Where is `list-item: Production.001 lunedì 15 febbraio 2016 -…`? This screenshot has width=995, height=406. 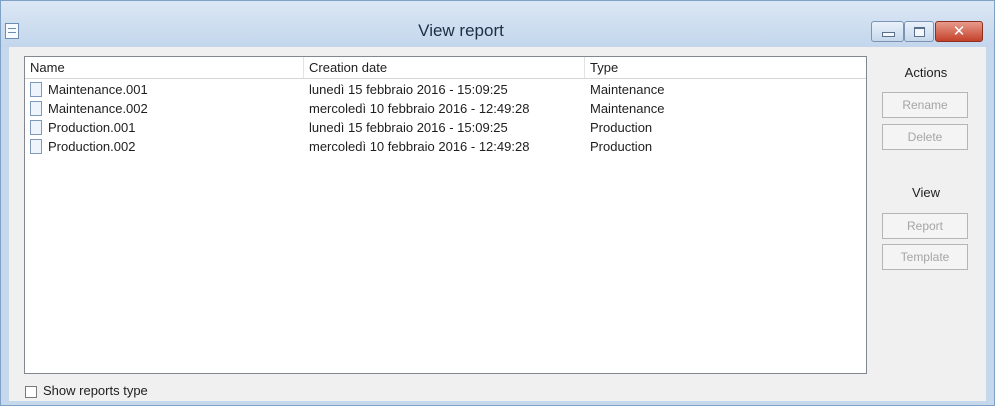
list-item: Production.001 lunedì 15 febbraio 2016 -… is located at coordinates (445, 128).